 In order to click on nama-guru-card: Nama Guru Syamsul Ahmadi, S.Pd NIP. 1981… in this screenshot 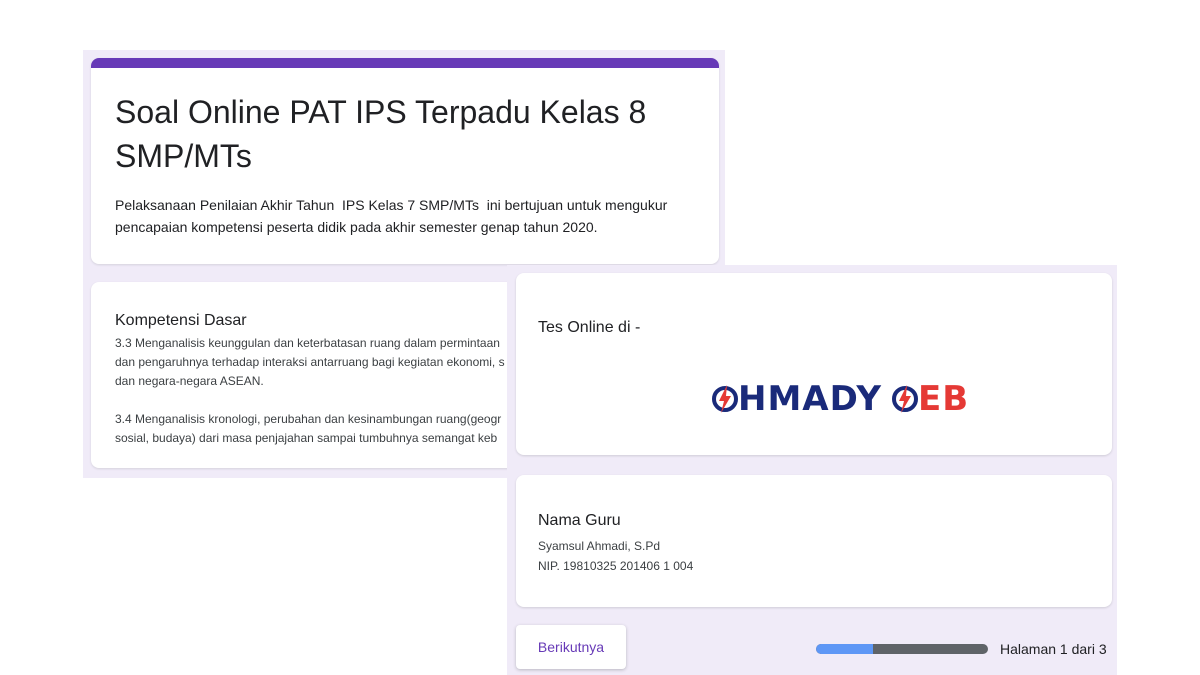, I will do `click(814, 541)`.